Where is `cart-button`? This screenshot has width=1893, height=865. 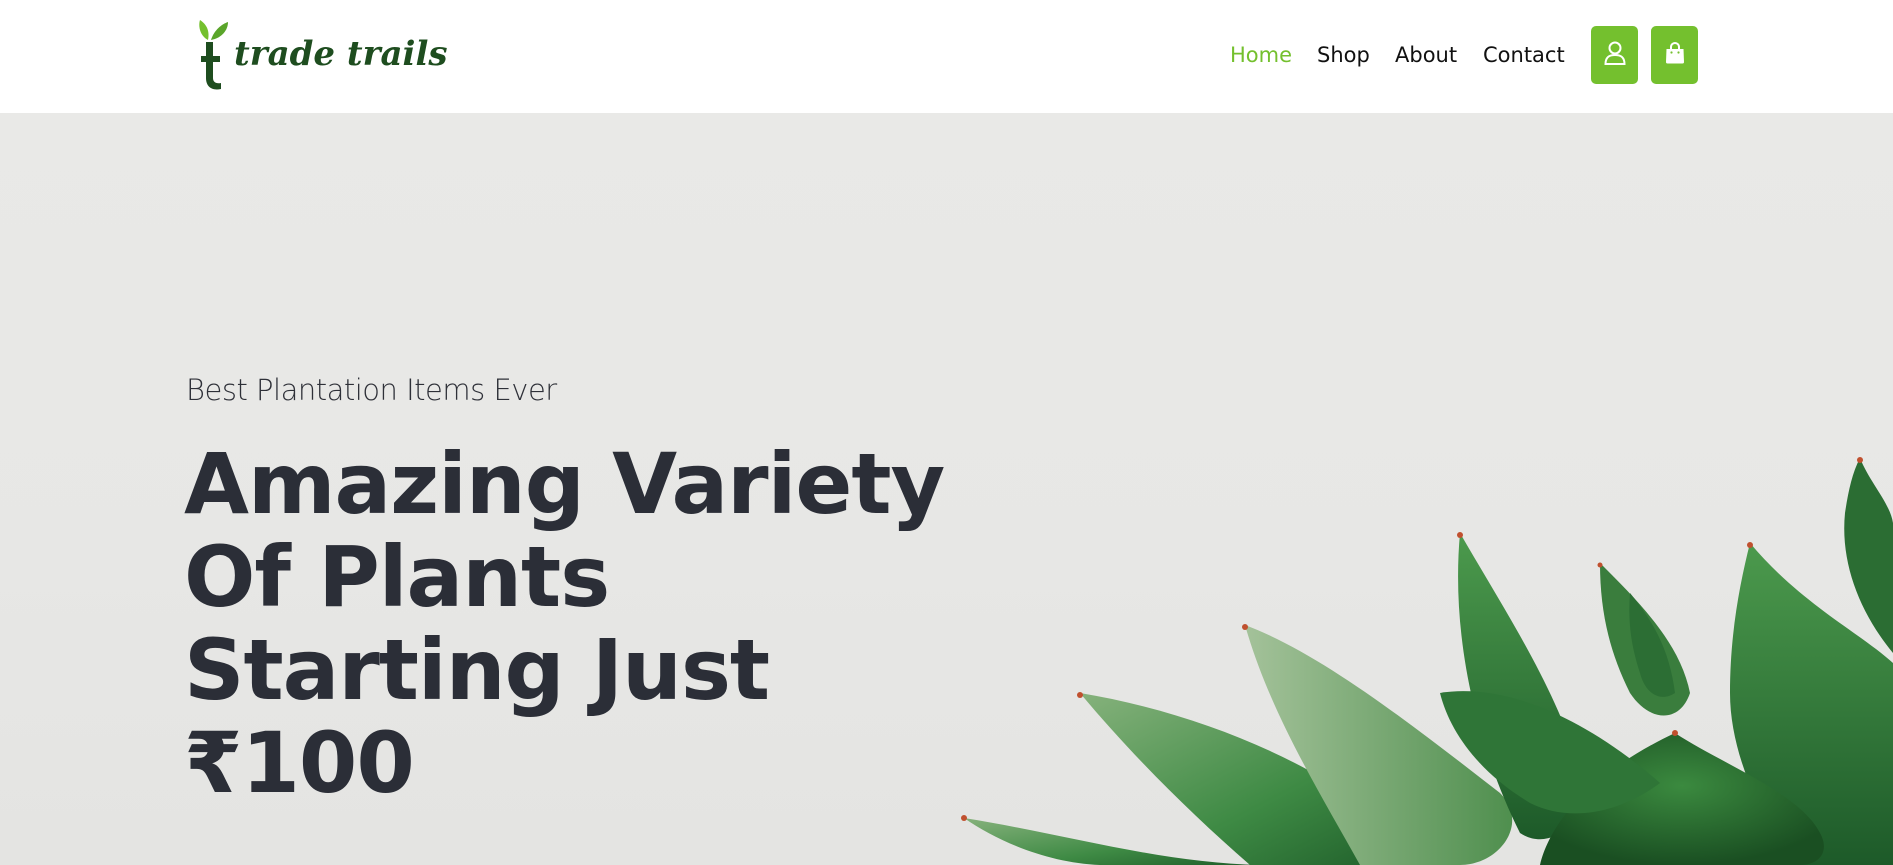 cart-button is located at coordinates (1674, 55).